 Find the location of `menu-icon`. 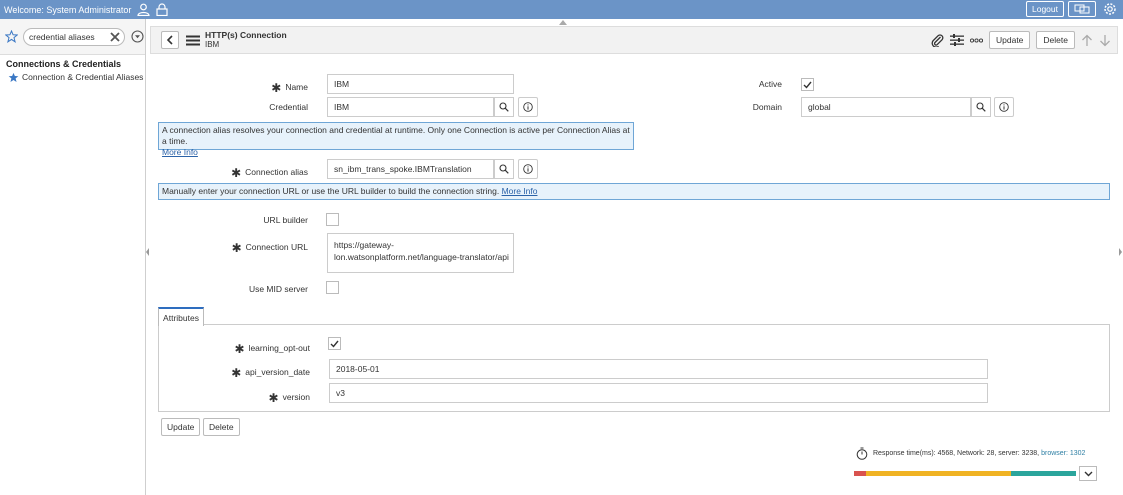

menu-icon is located at coordinates (193, 40).